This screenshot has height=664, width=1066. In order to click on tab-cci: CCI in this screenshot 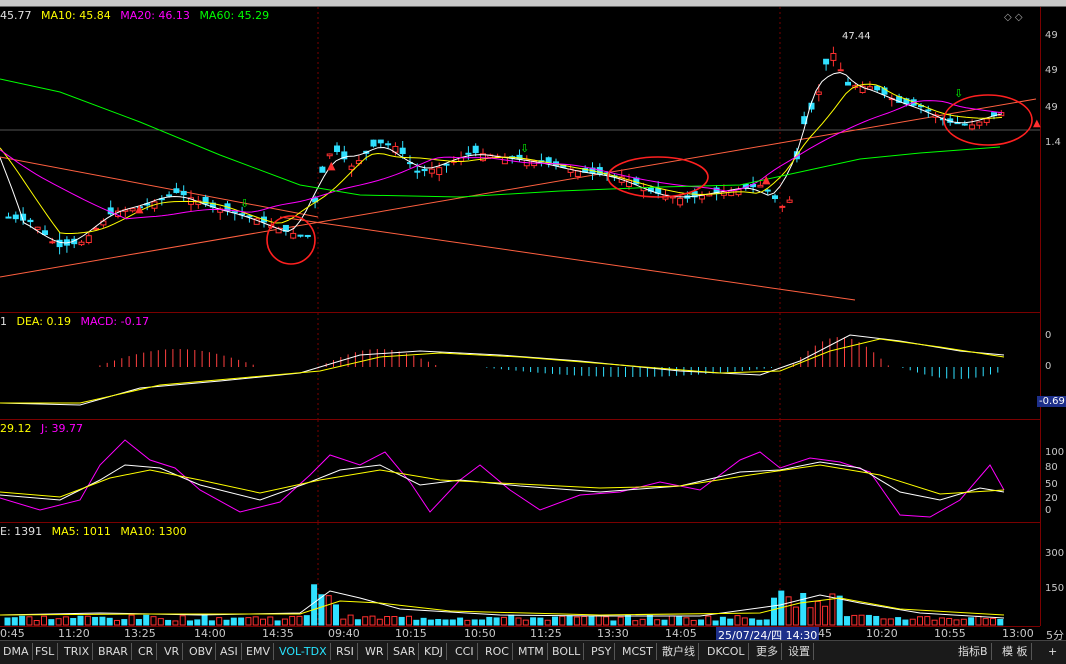, I will do `click(465, 651)`.